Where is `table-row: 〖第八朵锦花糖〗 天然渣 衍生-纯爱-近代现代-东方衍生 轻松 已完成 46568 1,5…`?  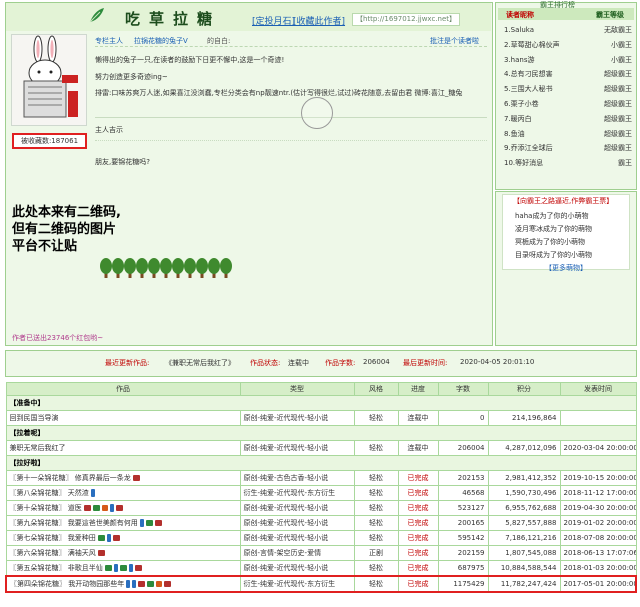 table-row: 〖第八朵锦花糖〗 天然渣 衍生-纯爱-近代现代-东方衍生 轻松 已完成 46568 1,5… is located at coordinates (321, 493).